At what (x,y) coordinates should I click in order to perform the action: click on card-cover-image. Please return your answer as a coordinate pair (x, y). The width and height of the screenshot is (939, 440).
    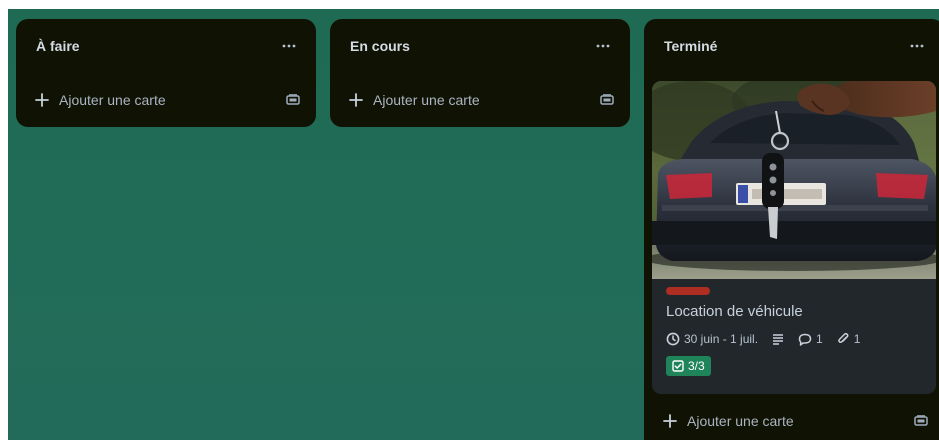
    Looking at the image, I should click on (794, 180).